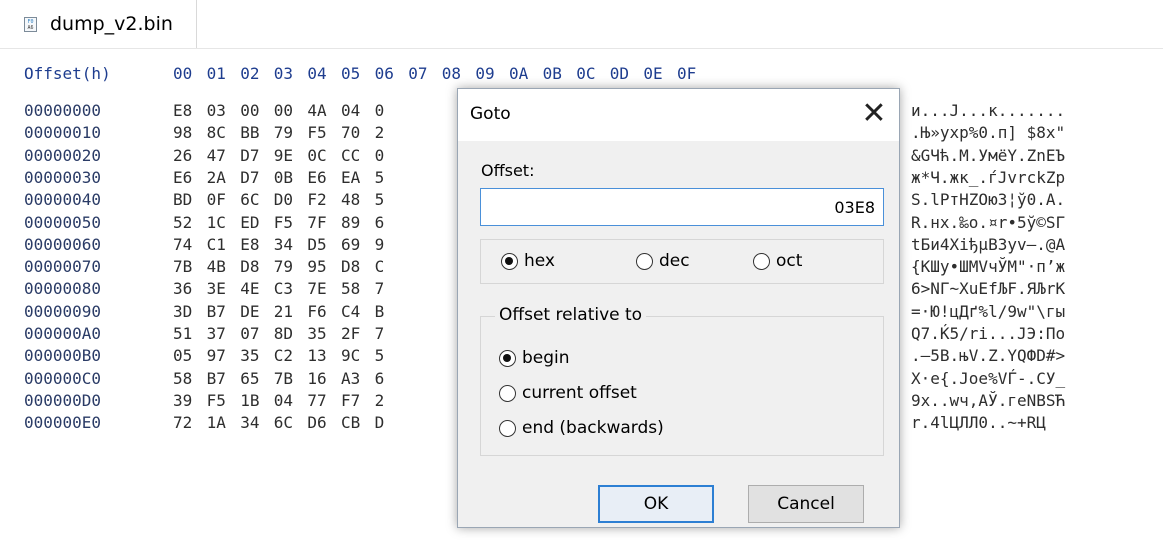 This screenshot has height=544, width=1163. I want to click on hex-byte: 35, so click(316, 333).